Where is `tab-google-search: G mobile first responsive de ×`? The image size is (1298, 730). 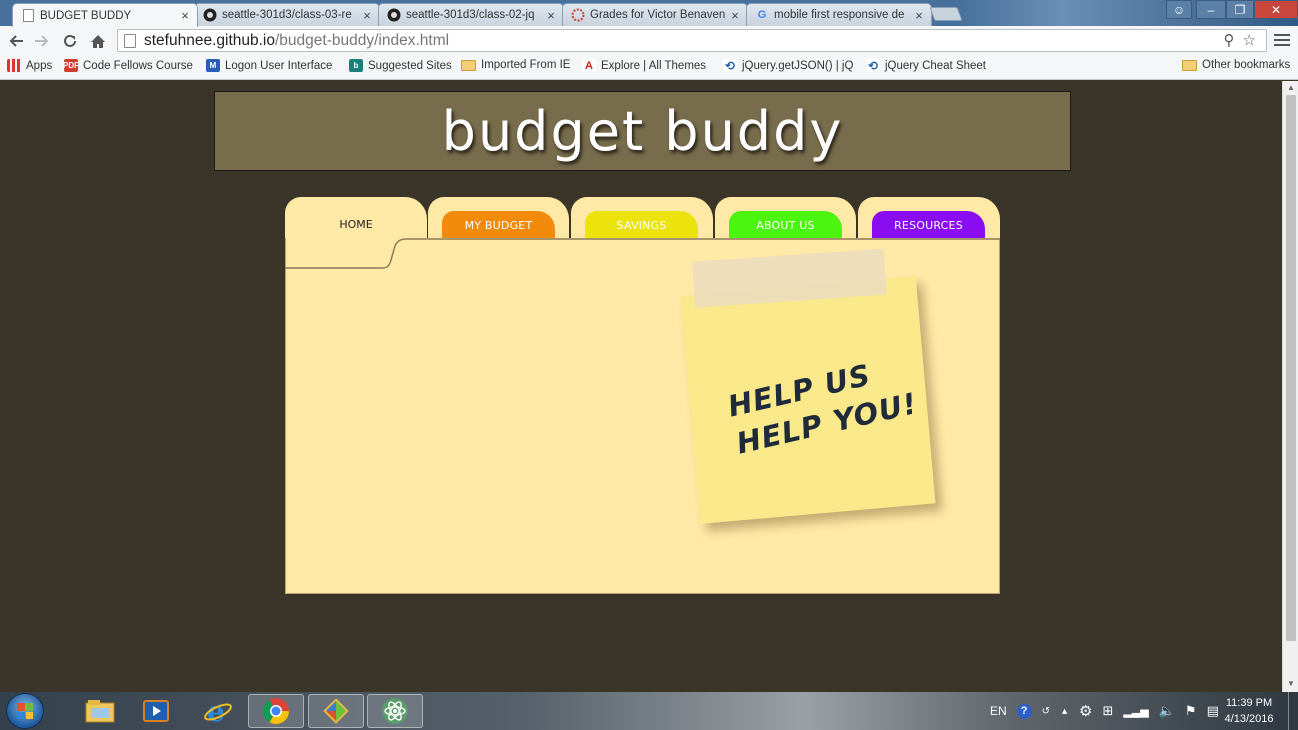 tab-google-search: G mobile first responsive de × is located at coordinates (839, 14).